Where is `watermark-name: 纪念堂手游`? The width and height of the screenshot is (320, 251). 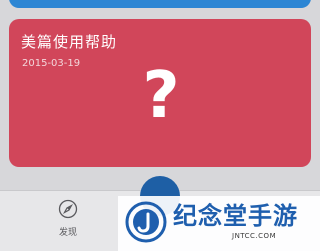
watermark-name: 纪念堂手游 is located at coordinates (235, 216).